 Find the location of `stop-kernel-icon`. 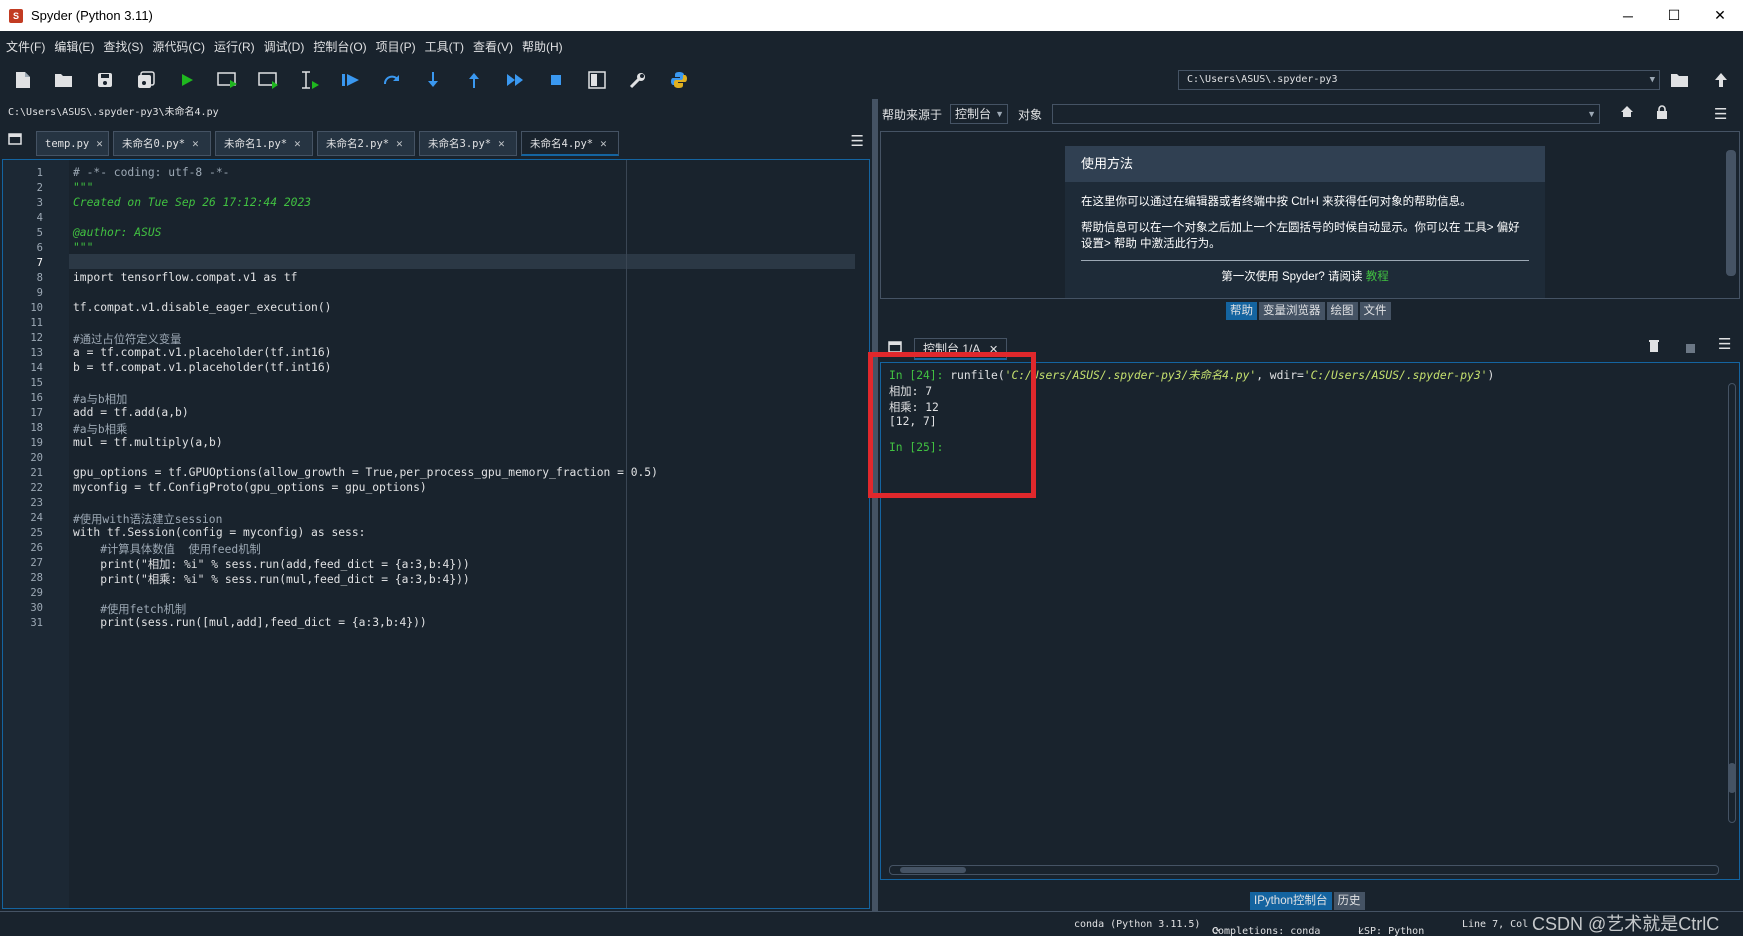

stop-kernel-icon is located at coordinates (1690, 349).